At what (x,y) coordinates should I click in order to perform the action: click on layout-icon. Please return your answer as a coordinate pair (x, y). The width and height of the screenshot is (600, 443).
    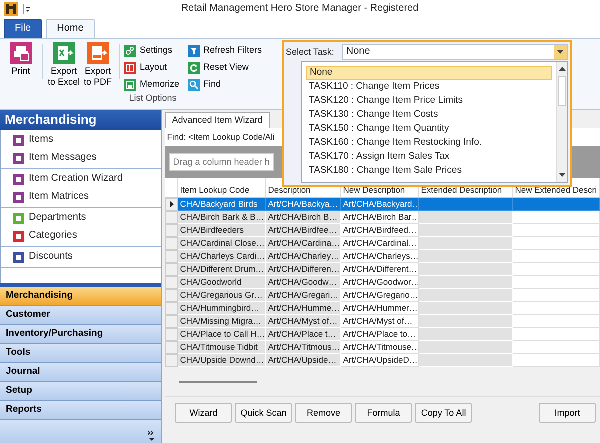
    Looking at the image, I should click on (130, 68).